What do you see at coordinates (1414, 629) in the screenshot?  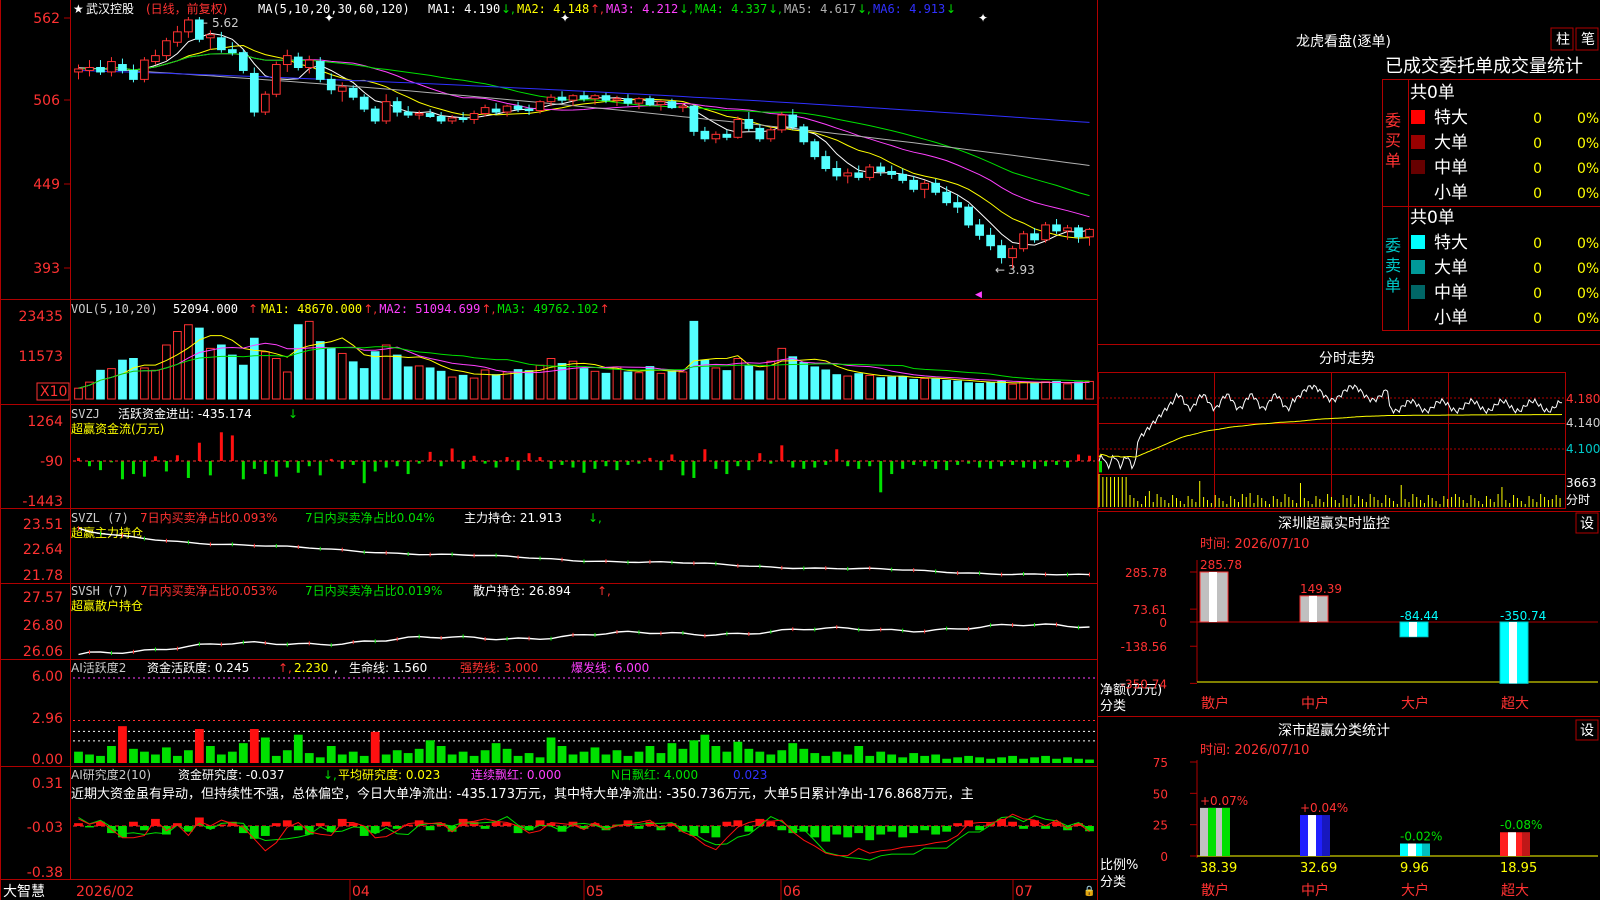 I see `monitor-bar` at bounding box center [1414, 629].